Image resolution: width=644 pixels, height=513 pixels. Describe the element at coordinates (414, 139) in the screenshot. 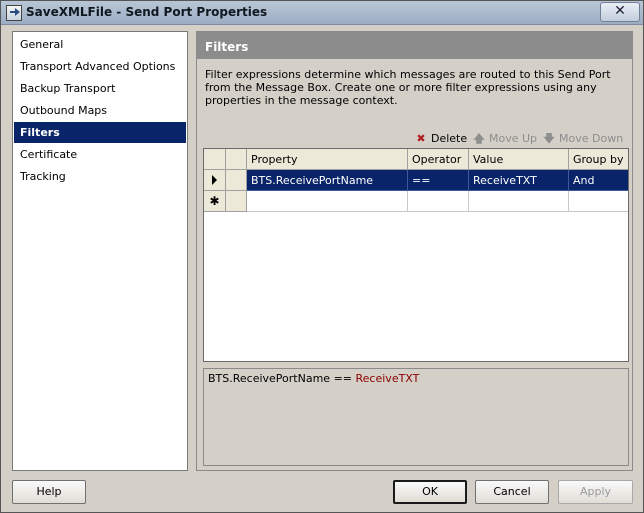

I see `filter-toolbar: ✖ Delete 🡅 Move Up 🡇 Move Down` at that location.